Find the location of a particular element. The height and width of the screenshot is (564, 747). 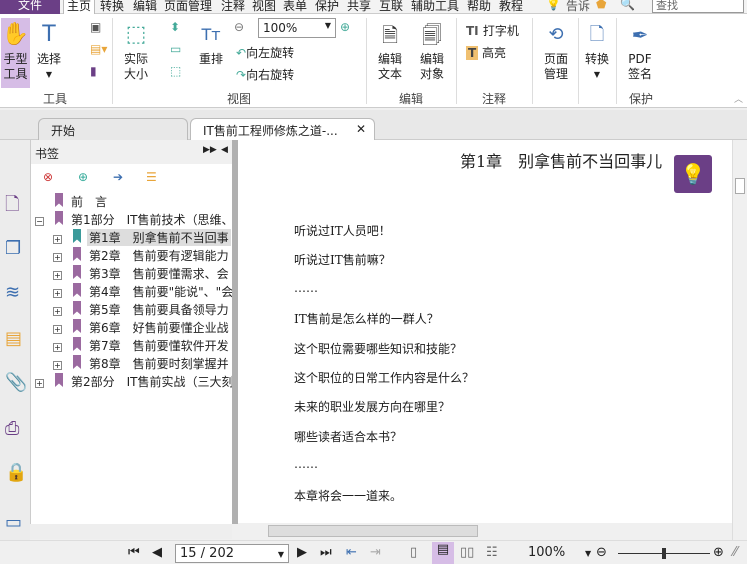

zoom-select: 100% ▼ is located at coordinates (297, 28).